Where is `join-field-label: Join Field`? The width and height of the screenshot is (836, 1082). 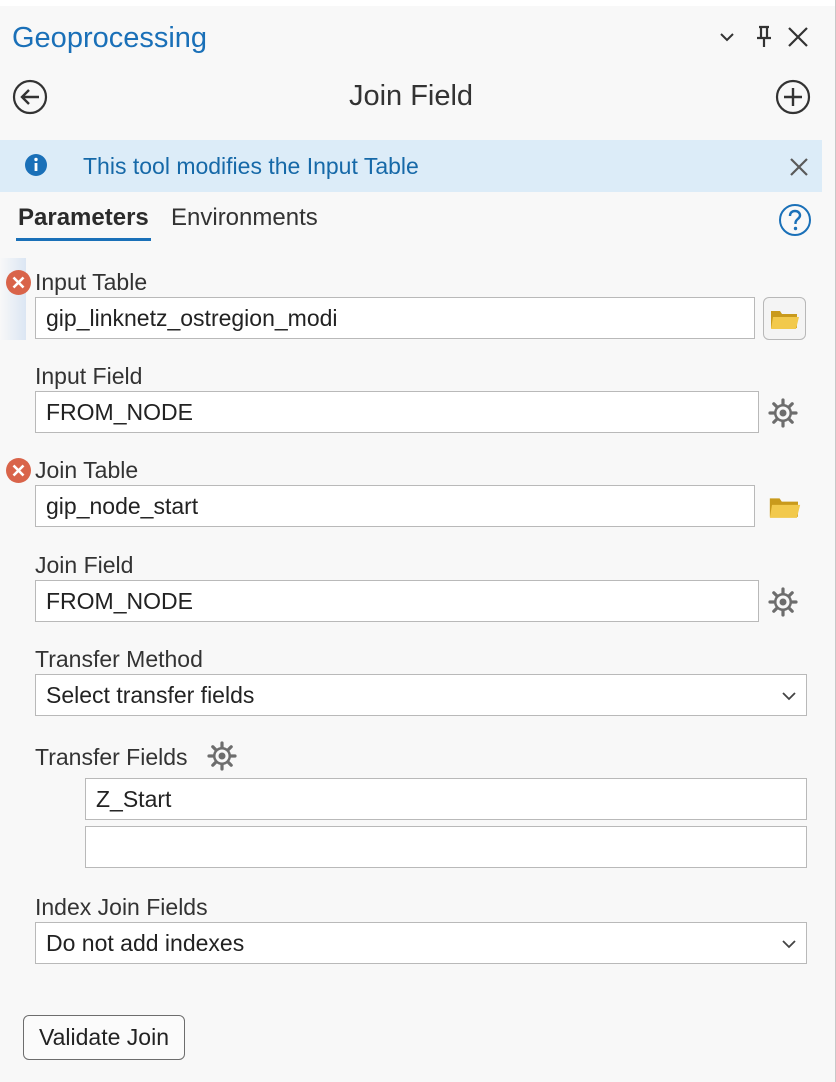 join-field-label: Join Field is located at coordinates (84, 565).